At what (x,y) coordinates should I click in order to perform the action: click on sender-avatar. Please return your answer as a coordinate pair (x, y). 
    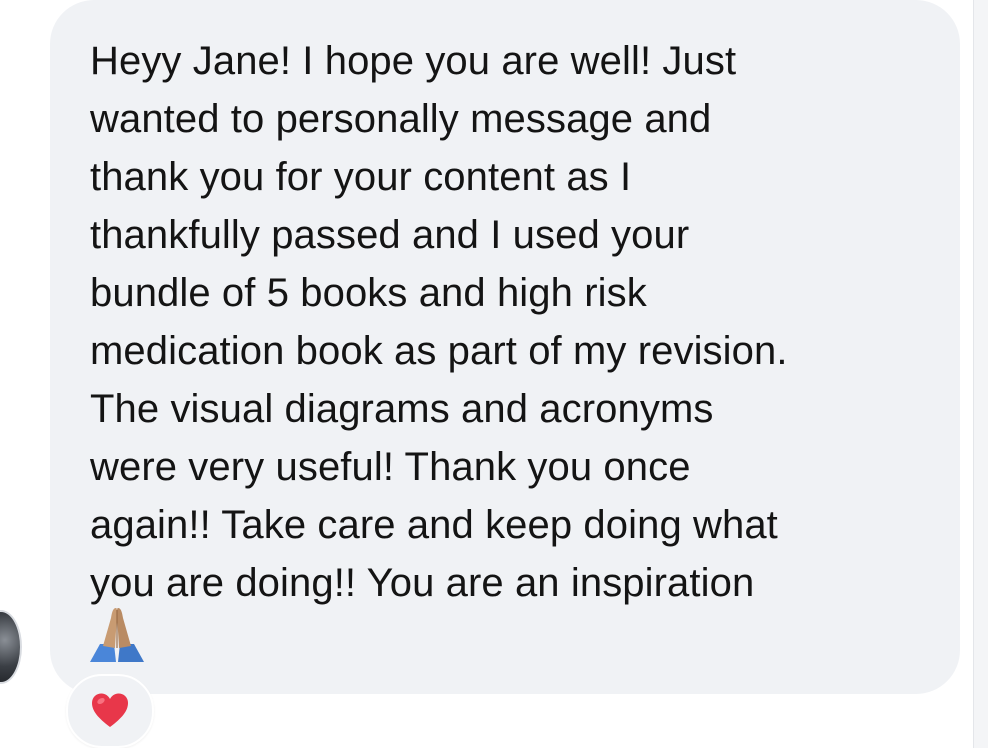
    Looking at the image, I should click on (11, 647).